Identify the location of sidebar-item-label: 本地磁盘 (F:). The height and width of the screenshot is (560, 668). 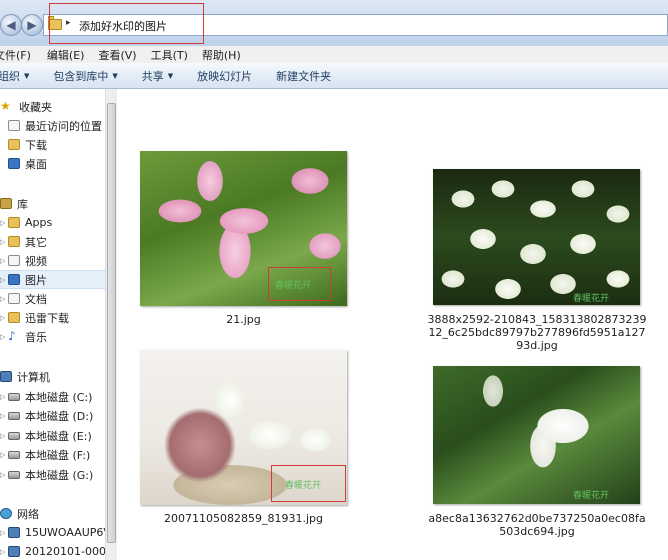
(58, 455).